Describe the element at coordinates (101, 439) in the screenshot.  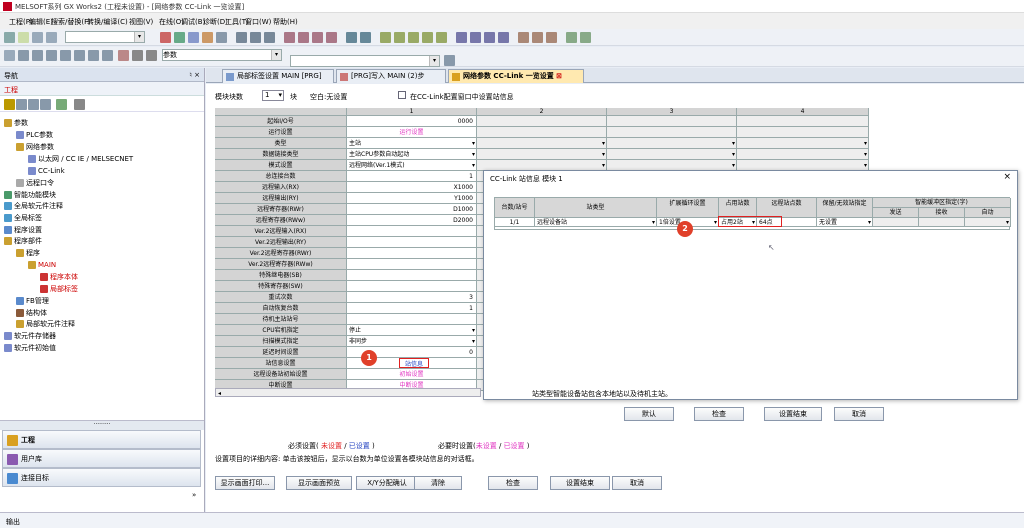
I see `nav-button-project: 工程` at that location.